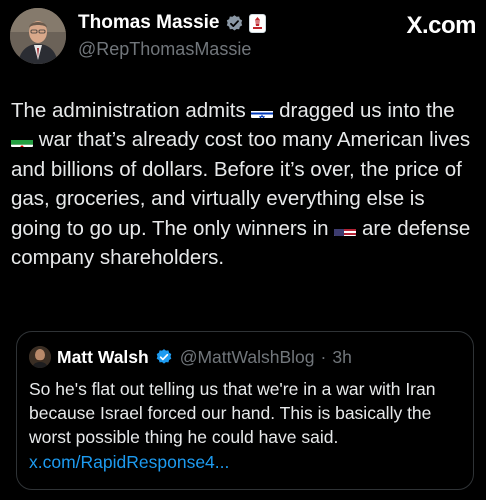 The width and height of the screenshot is (486, 500). Describe the element at coordinates (247, 357) in the screenshot. I see `quoted-author-handle: @MattWalshBlog` at that location.